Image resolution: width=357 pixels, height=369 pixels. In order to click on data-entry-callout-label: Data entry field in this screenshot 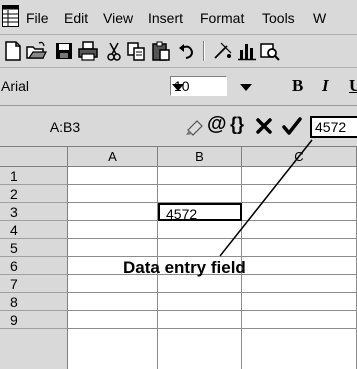, I will do `click(184, 267)`.